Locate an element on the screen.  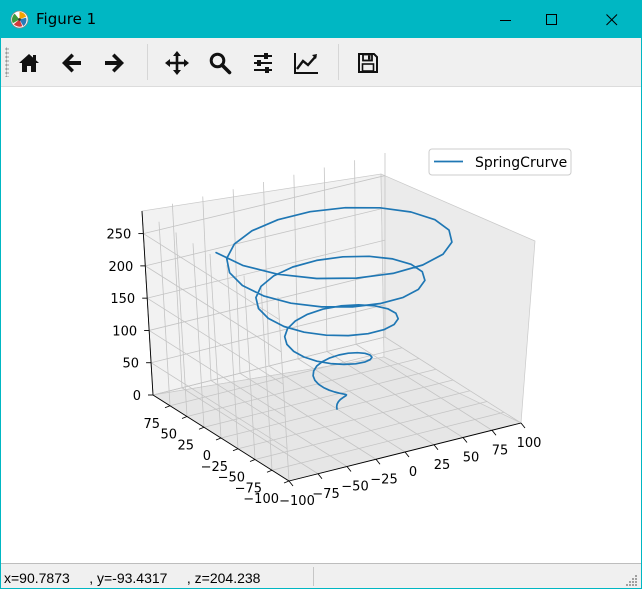
window-title: Figure 1 is located at coordinates (66, 19).